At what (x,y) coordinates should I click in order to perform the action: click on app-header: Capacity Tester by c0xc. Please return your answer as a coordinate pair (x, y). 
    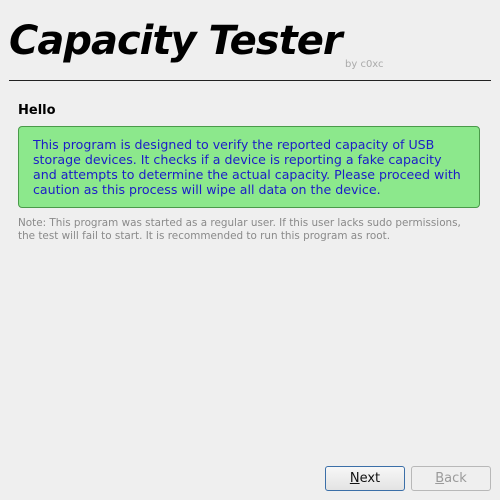
    Looking at the image, I should click on (250, 47).